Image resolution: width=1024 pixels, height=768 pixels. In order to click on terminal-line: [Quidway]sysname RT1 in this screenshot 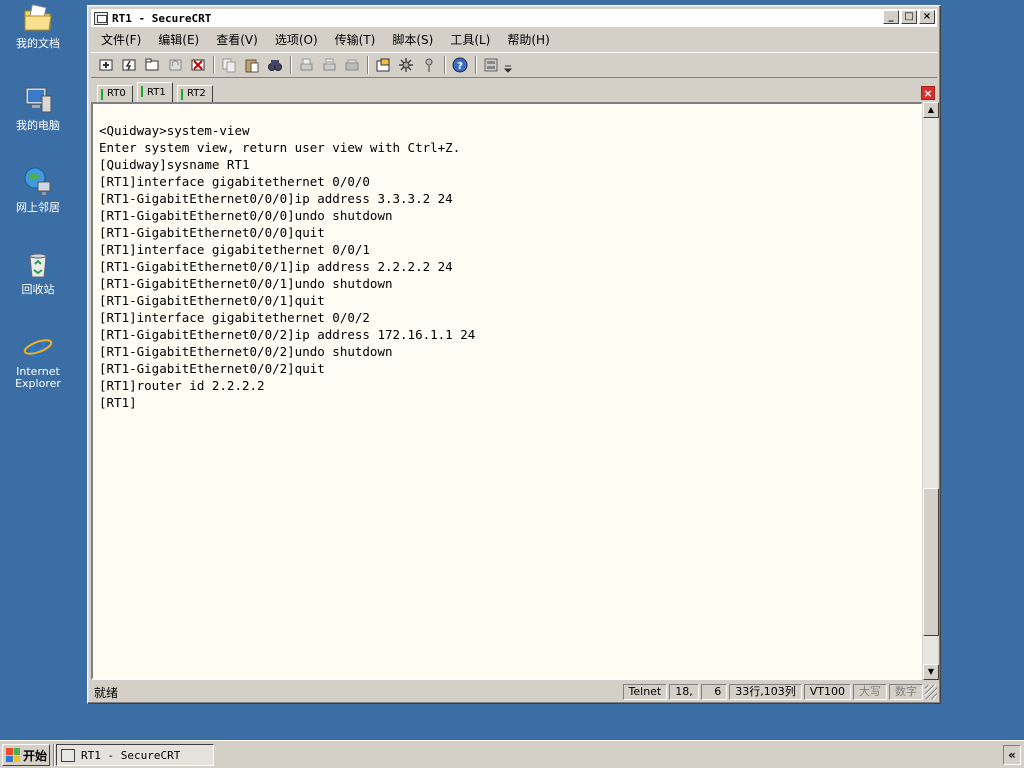, I will do `click(174, 164)`.